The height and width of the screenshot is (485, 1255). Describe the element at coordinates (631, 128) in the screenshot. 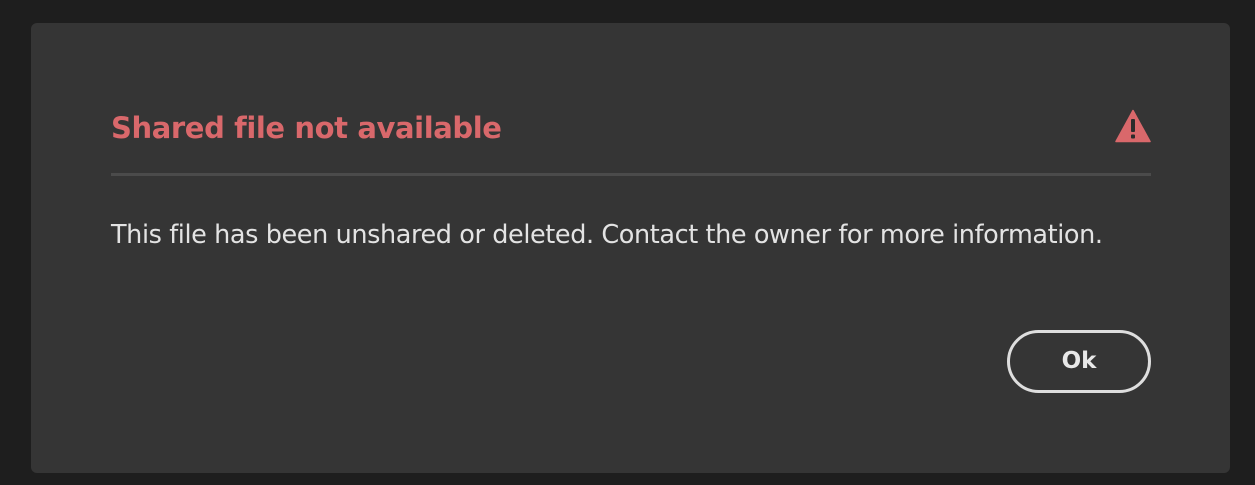

I see `dialog-header: Shared file not available` at that location.